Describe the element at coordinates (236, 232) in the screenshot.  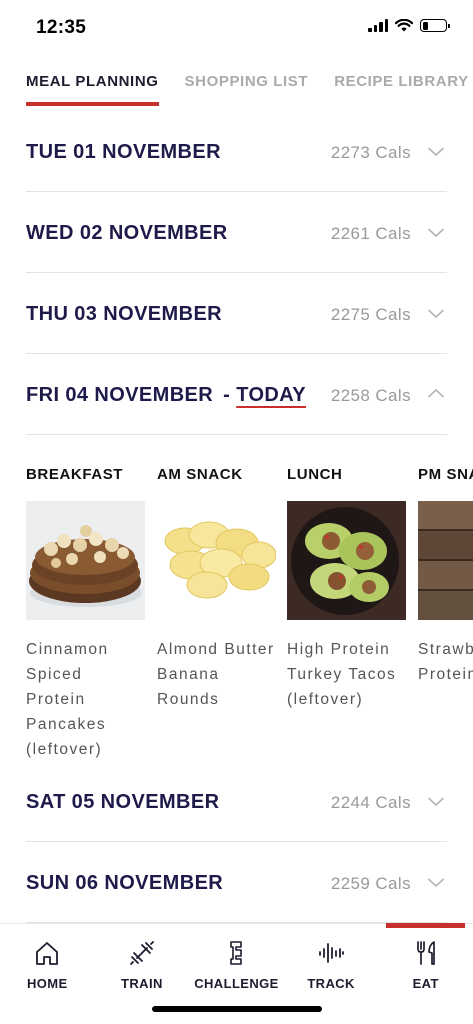
I see `day-row-wed: WED 02 NOVEMBER 2261 Cals` at that location.